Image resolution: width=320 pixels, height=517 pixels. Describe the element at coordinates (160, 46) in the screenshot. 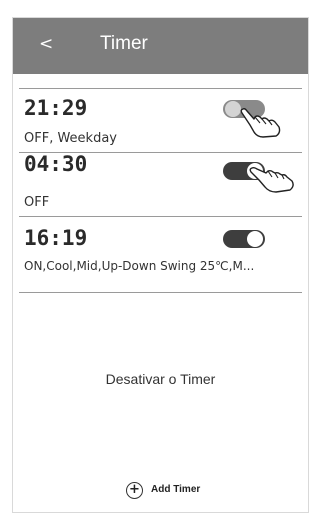

I see `header-bar: < Timer` at that location.